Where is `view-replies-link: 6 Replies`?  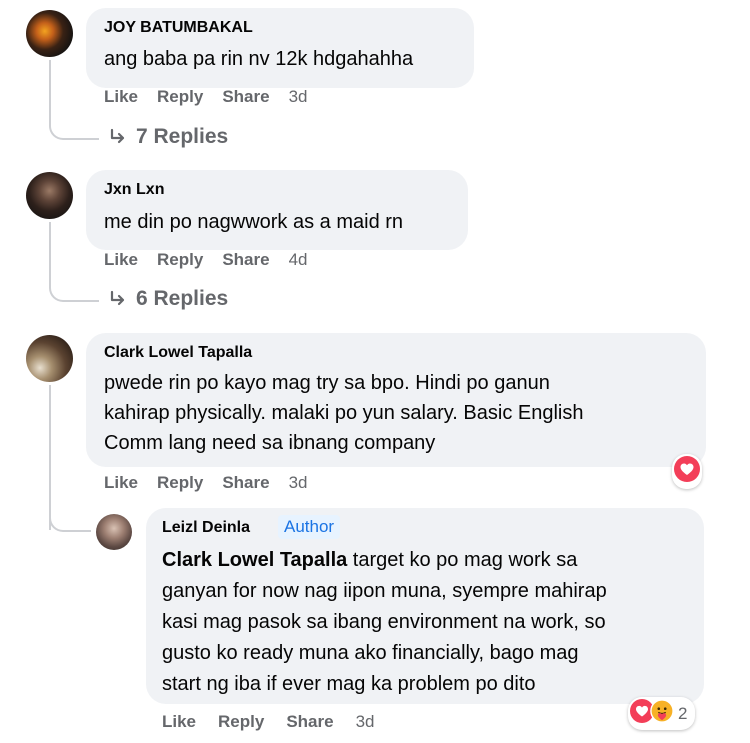 view-replies-link: 6 Replies is located at coordinates (168, 299).